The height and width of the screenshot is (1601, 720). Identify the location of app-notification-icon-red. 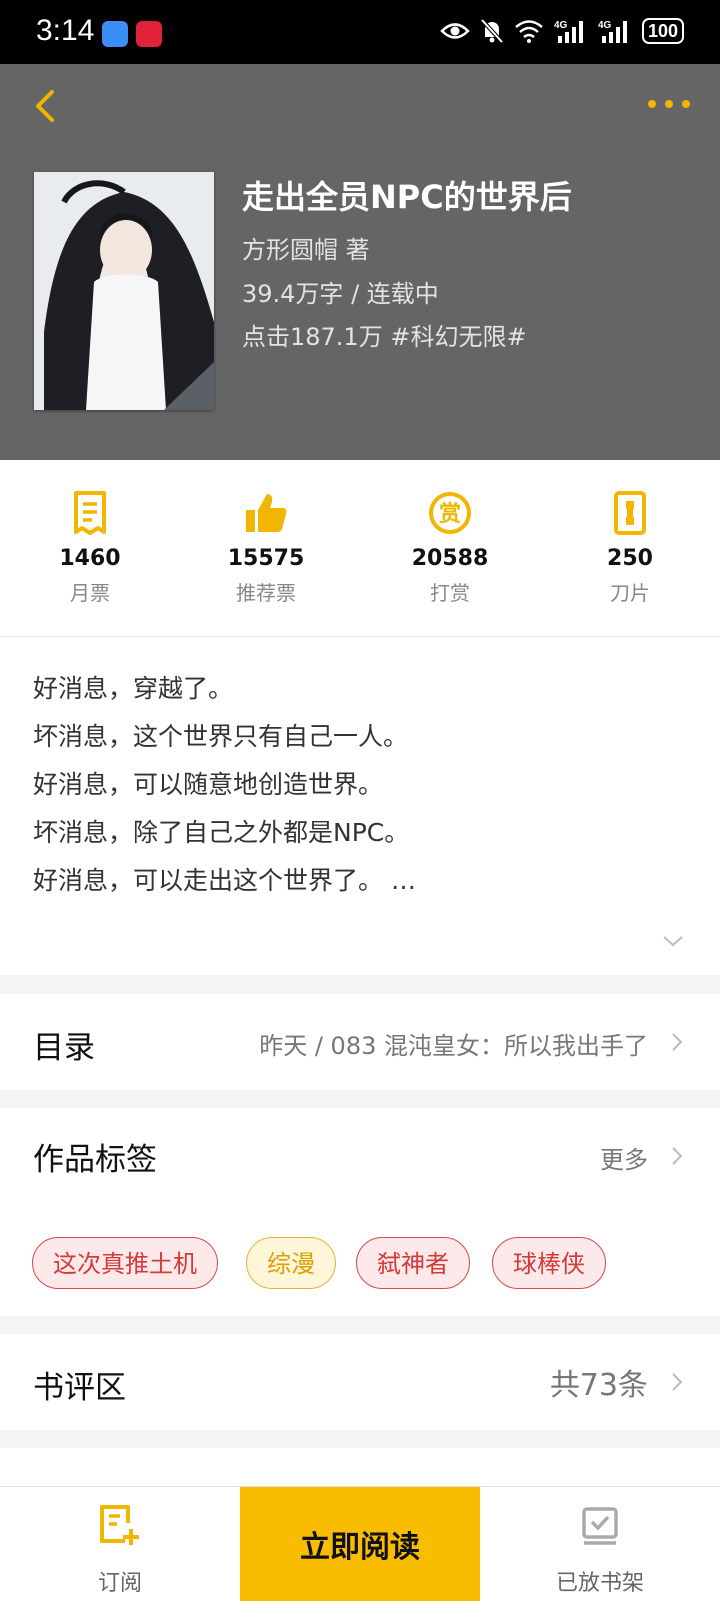
(149, 34).